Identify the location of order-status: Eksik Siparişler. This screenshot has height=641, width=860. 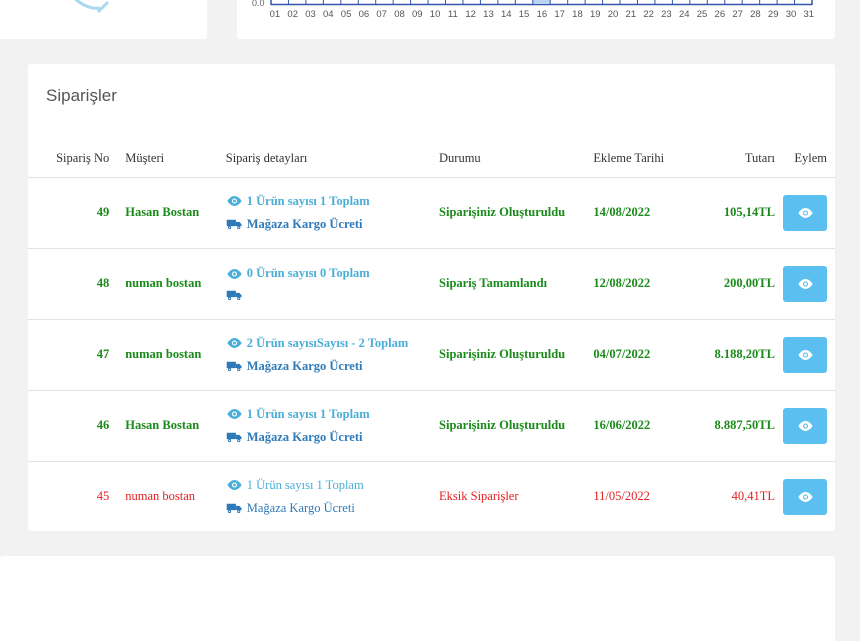
(479, 496).